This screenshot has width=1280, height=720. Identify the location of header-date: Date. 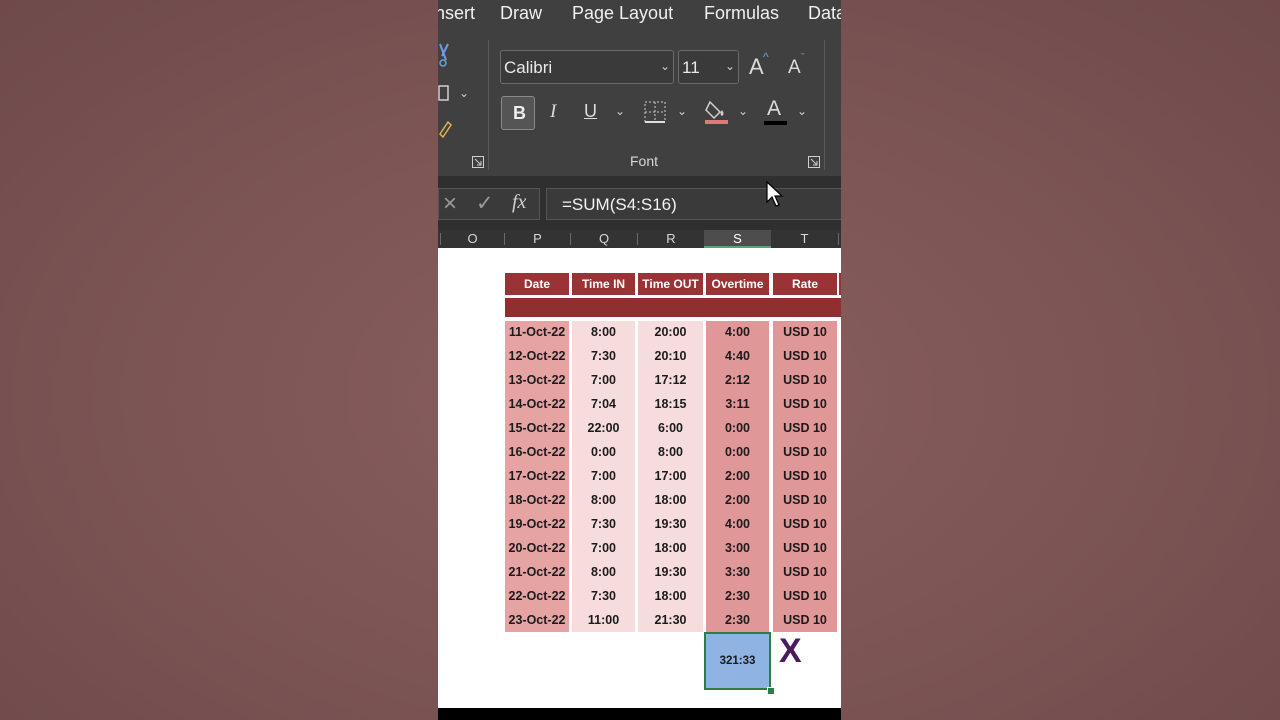
(537, 284).